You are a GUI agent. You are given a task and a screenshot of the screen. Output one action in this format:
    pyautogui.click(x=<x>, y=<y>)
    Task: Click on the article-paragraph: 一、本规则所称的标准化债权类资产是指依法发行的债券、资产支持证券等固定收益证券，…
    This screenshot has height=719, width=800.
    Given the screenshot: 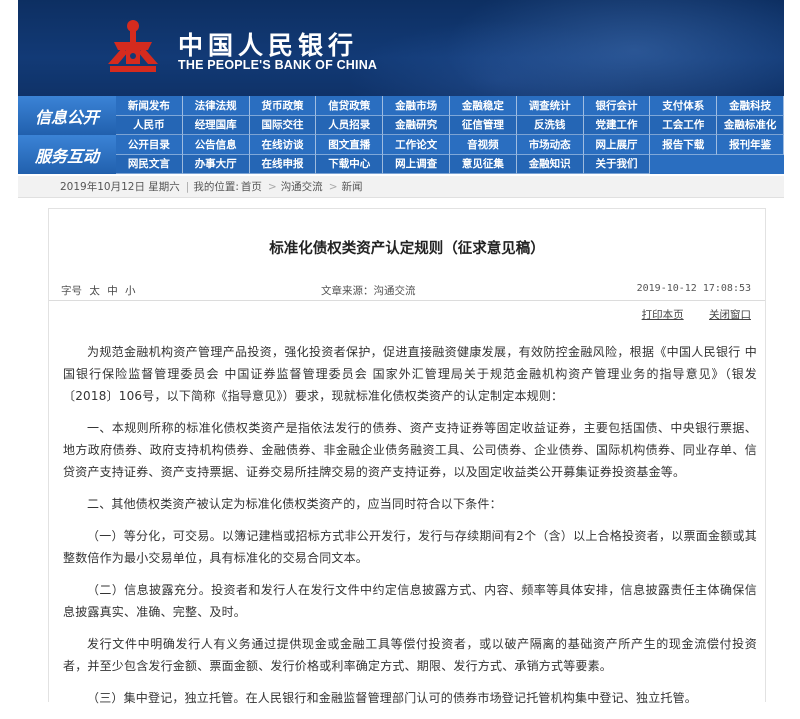 What is the action you would take?
    pyautogui.click(x=410, y=450)
    